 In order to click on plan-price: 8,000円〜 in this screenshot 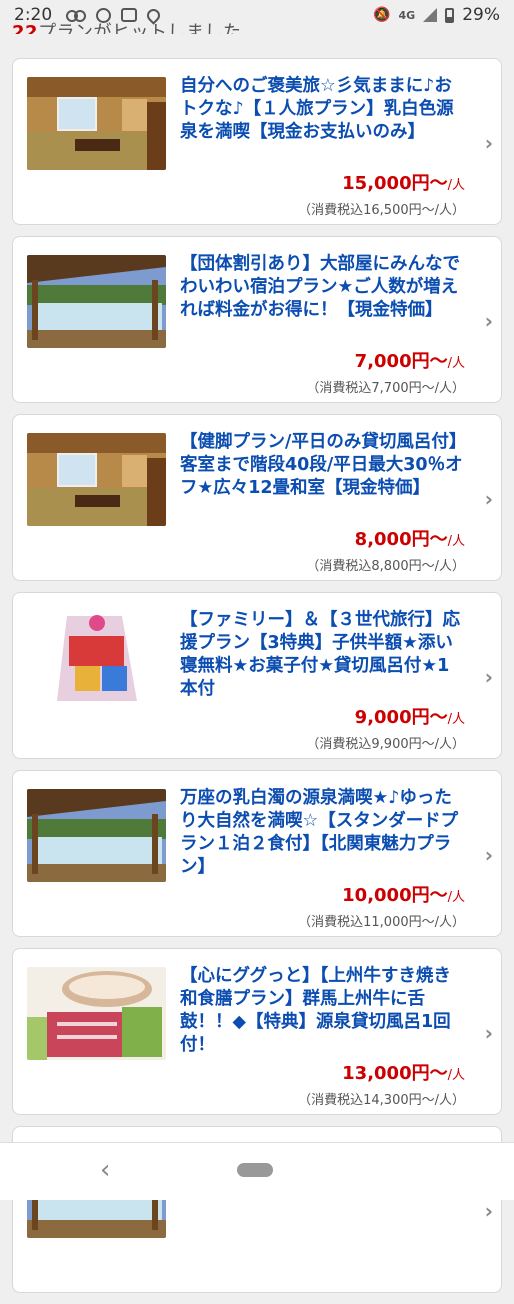, I will do `click(401, 539)`.